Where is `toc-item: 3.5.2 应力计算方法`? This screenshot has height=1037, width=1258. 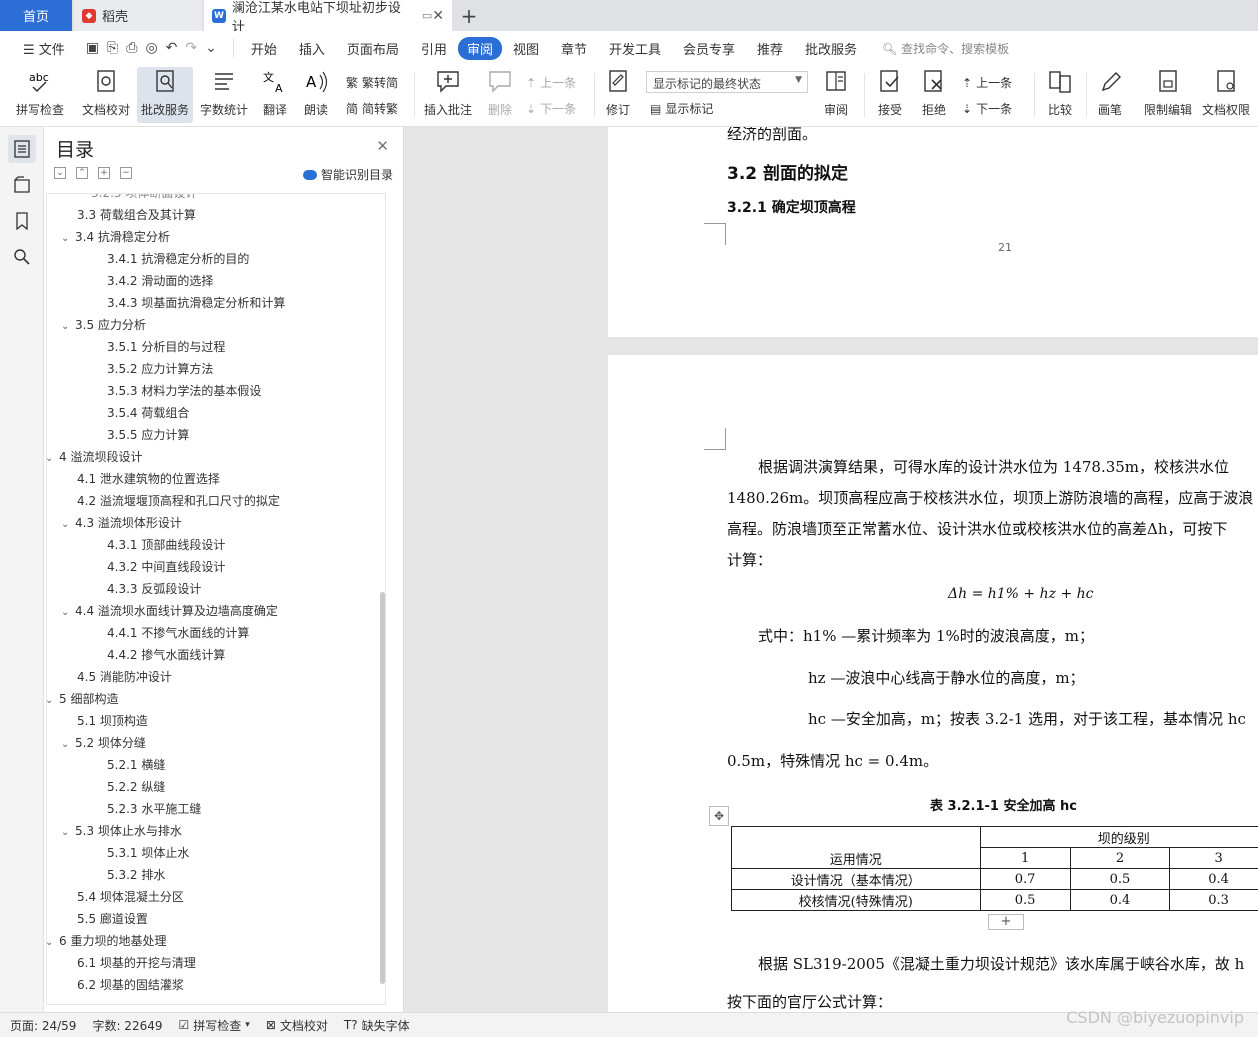
toc-item: 3.5.2 应力计算方法 is located at coordinates (160, 369).